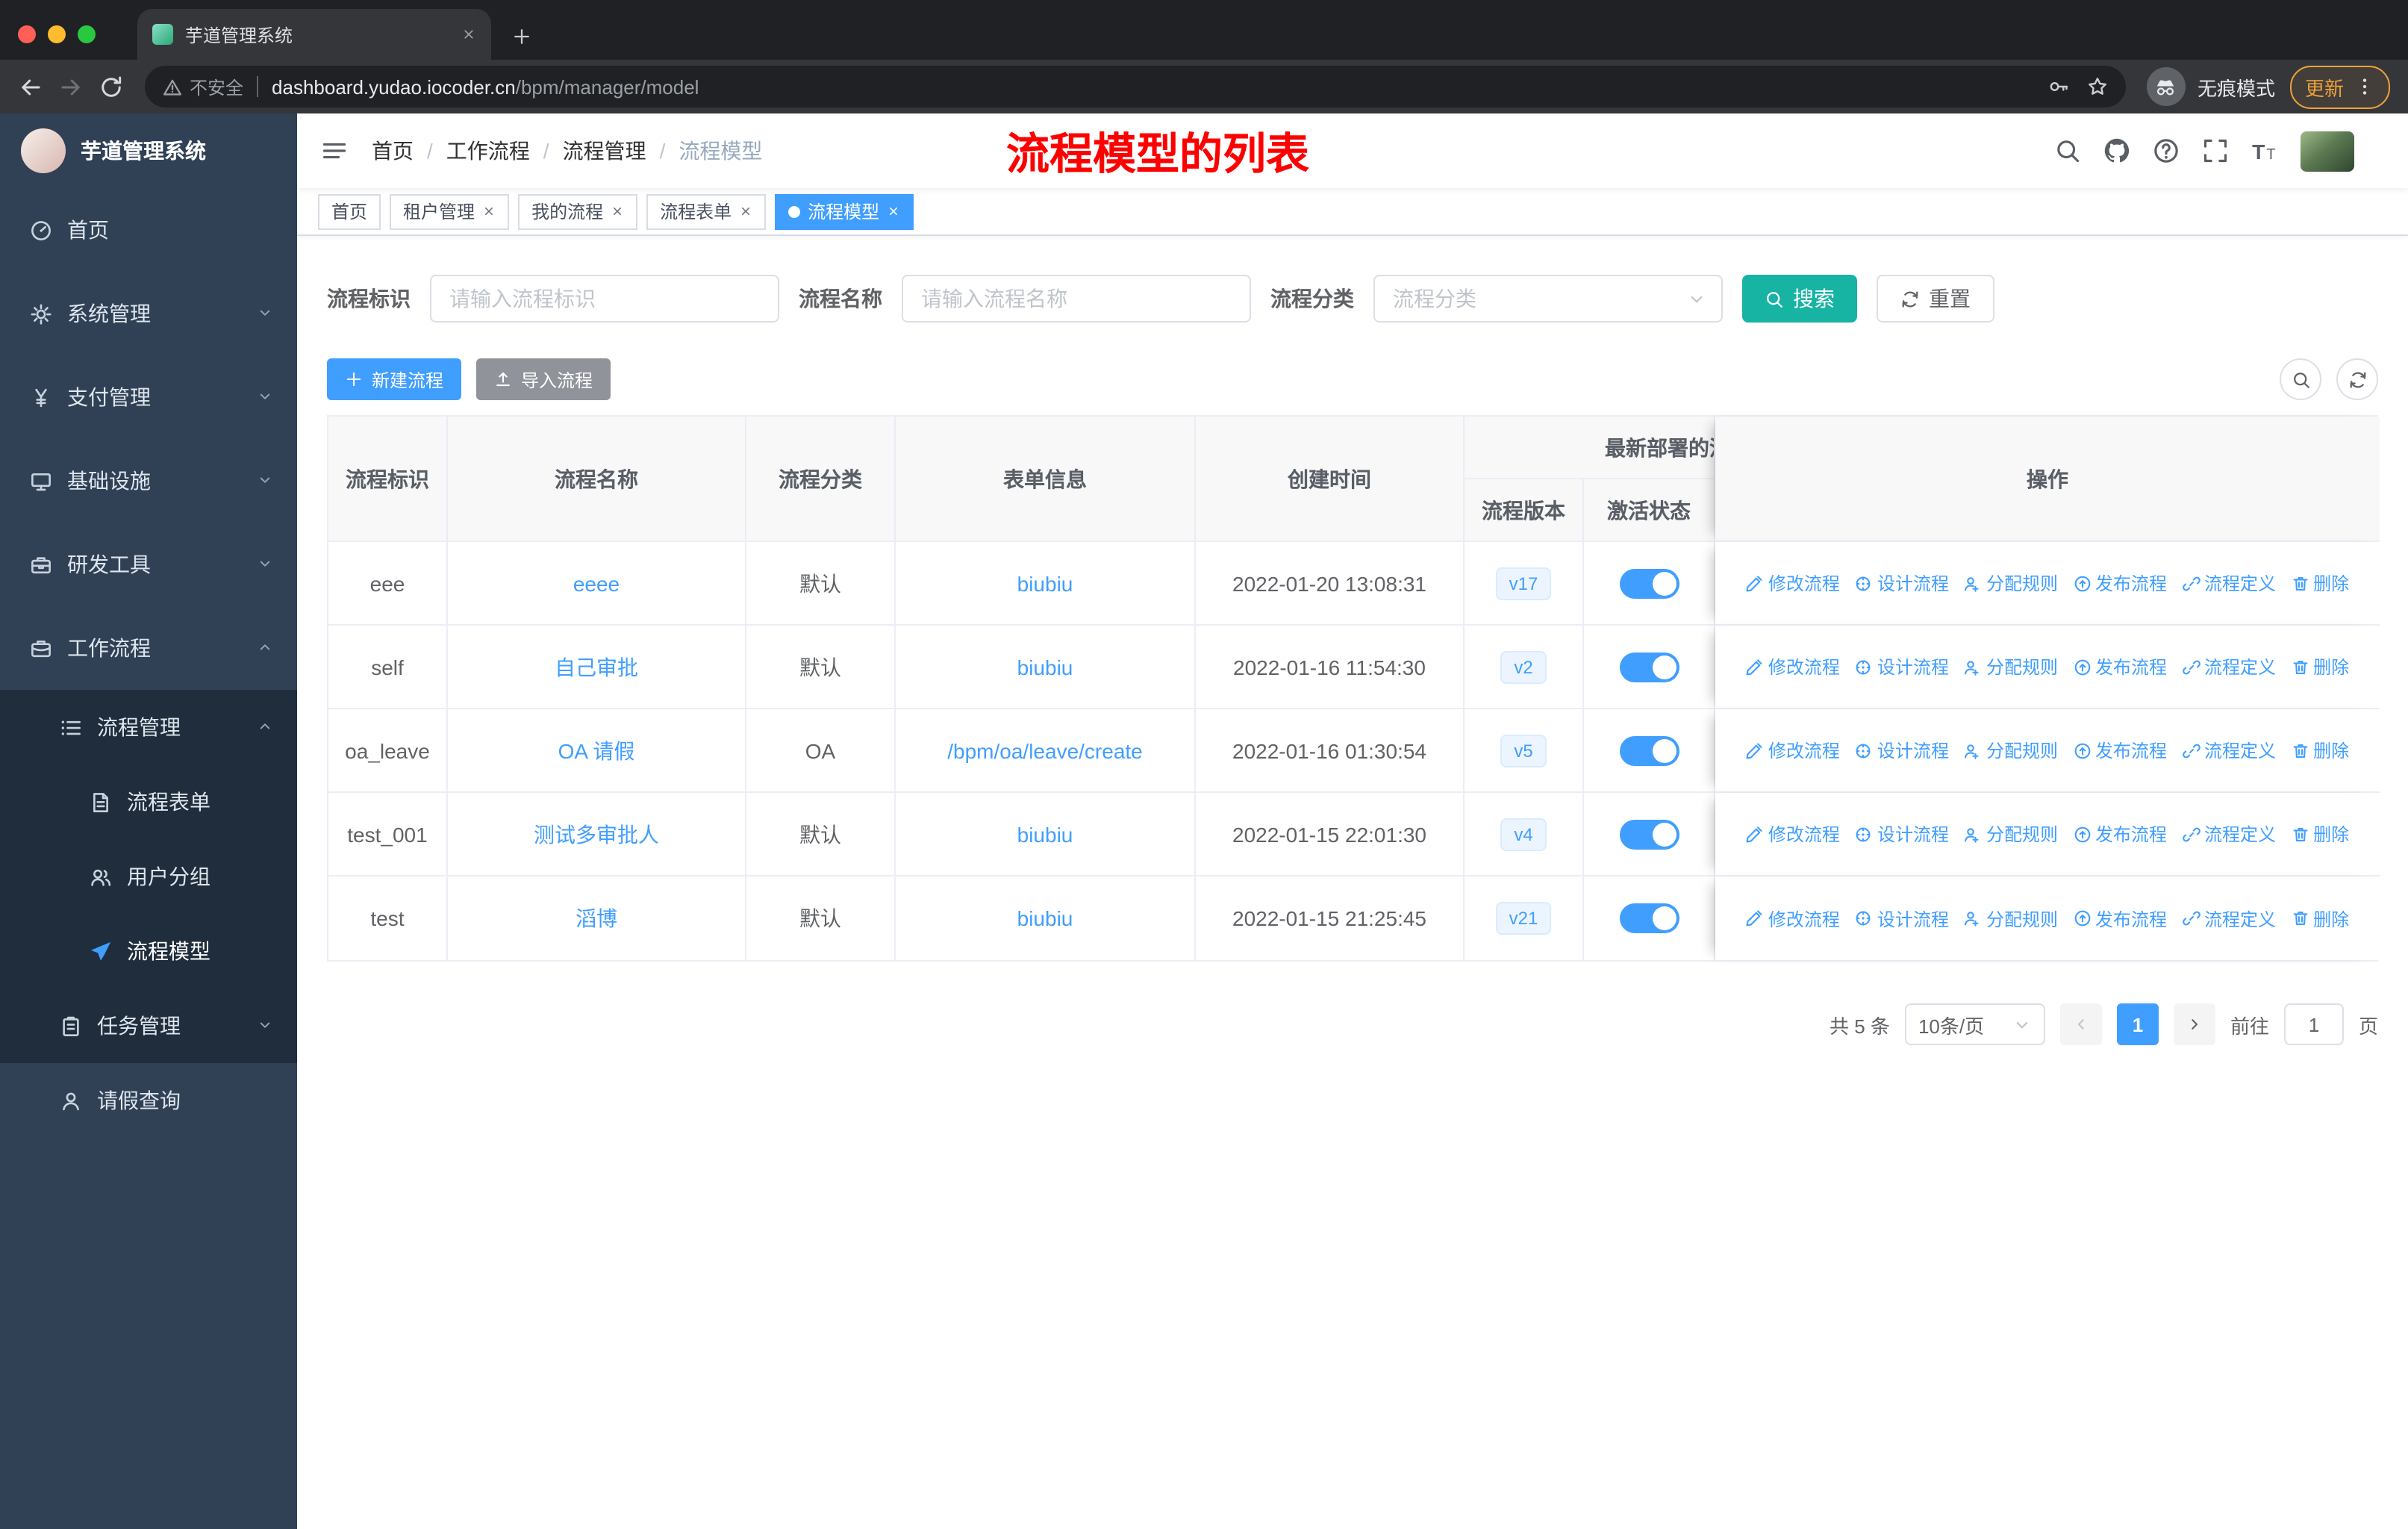  I want to click on create-process-button: 新建流程, so click(394, 379).